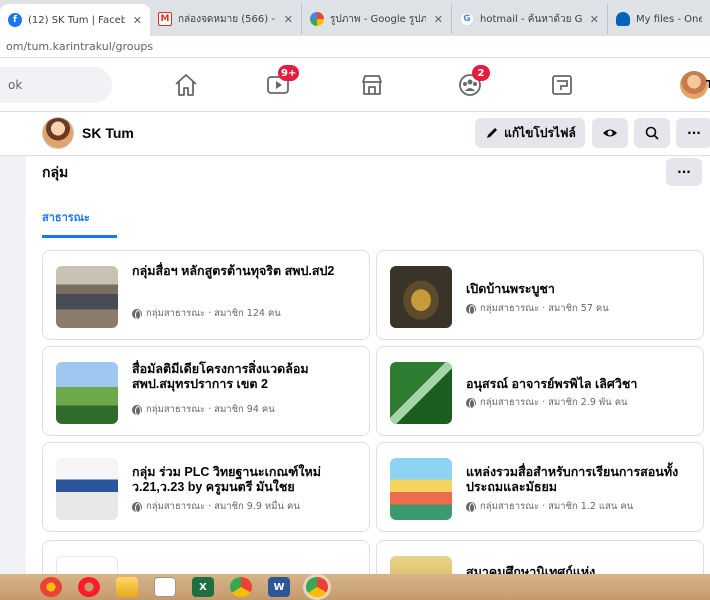 This screenshot has width=710, height=600. I want to click on chrome-canary-icon, so click(51, 587).